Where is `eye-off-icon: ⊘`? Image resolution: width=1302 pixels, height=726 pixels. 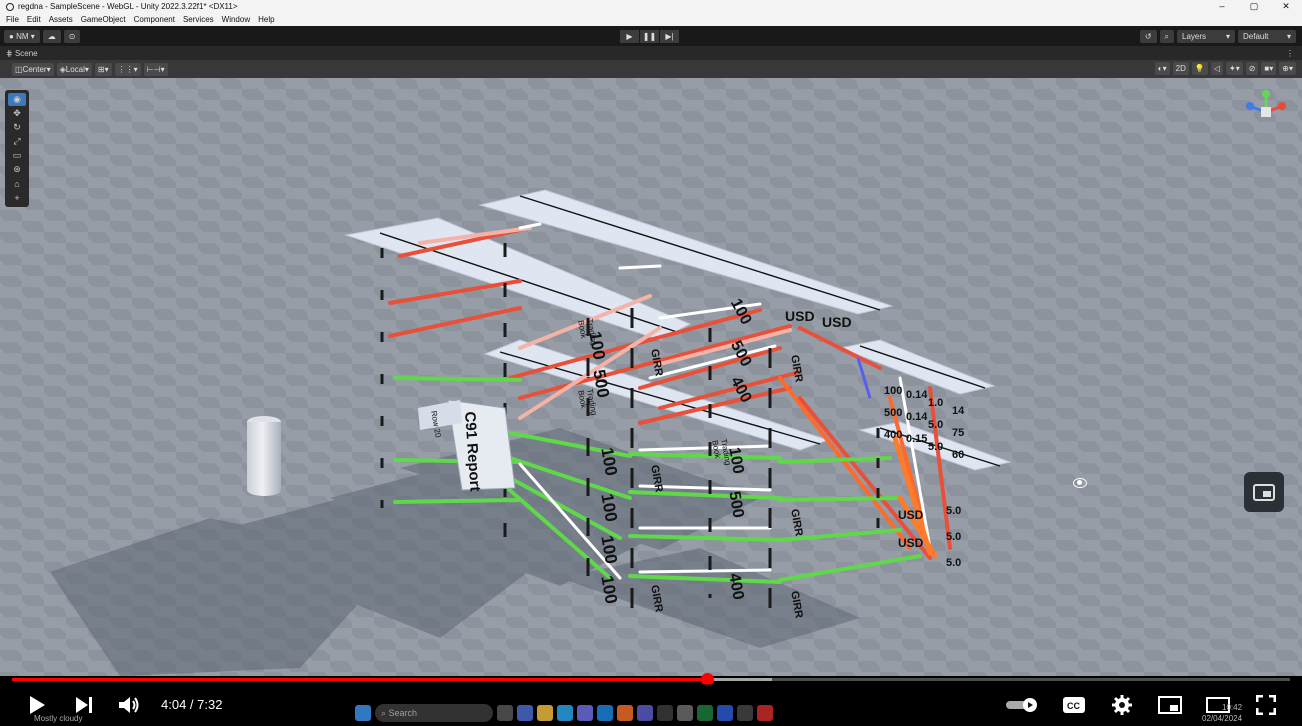
eye-off-icon: ⊘ is located at coordinates (1252, 68).